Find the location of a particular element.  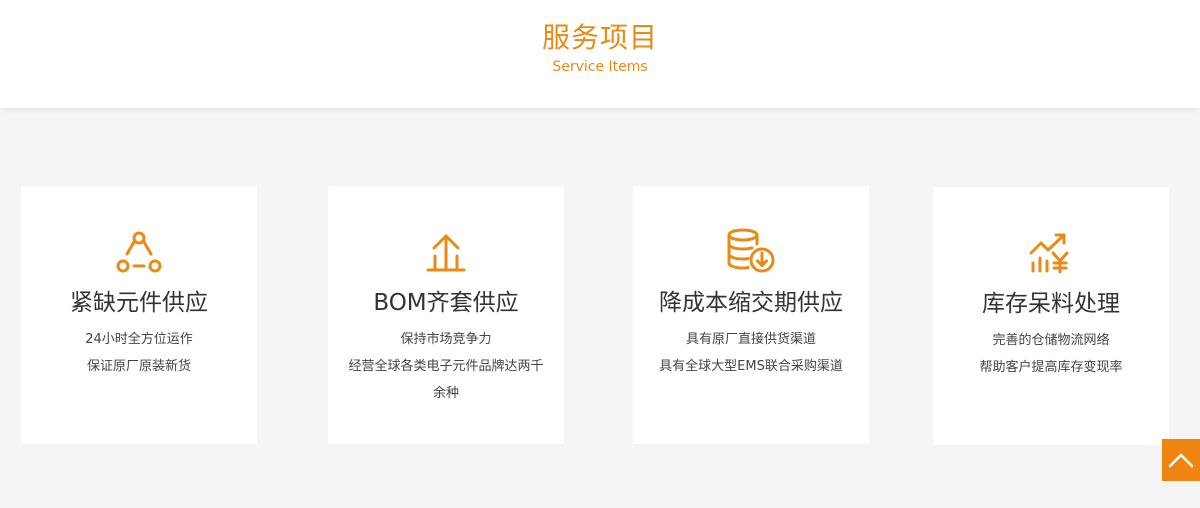

card-description: 保持市场竞争力 经营全球各类电子元件品牌达两千 余种 is located at coordinates (446, 366).